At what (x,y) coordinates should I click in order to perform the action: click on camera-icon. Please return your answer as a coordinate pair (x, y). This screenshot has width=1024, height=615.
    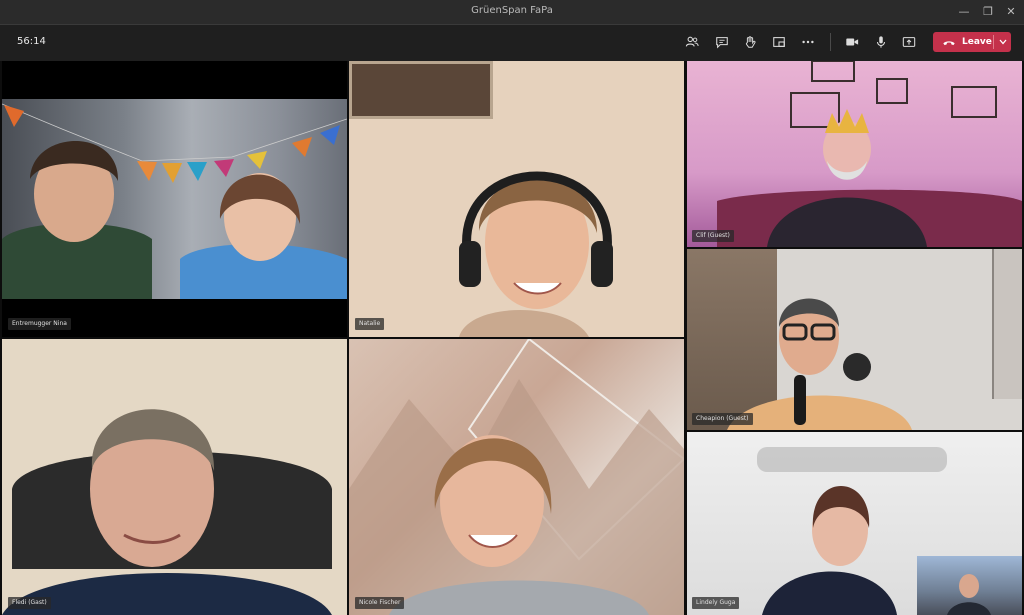
    Looking at the image, I should click on (852, 42).